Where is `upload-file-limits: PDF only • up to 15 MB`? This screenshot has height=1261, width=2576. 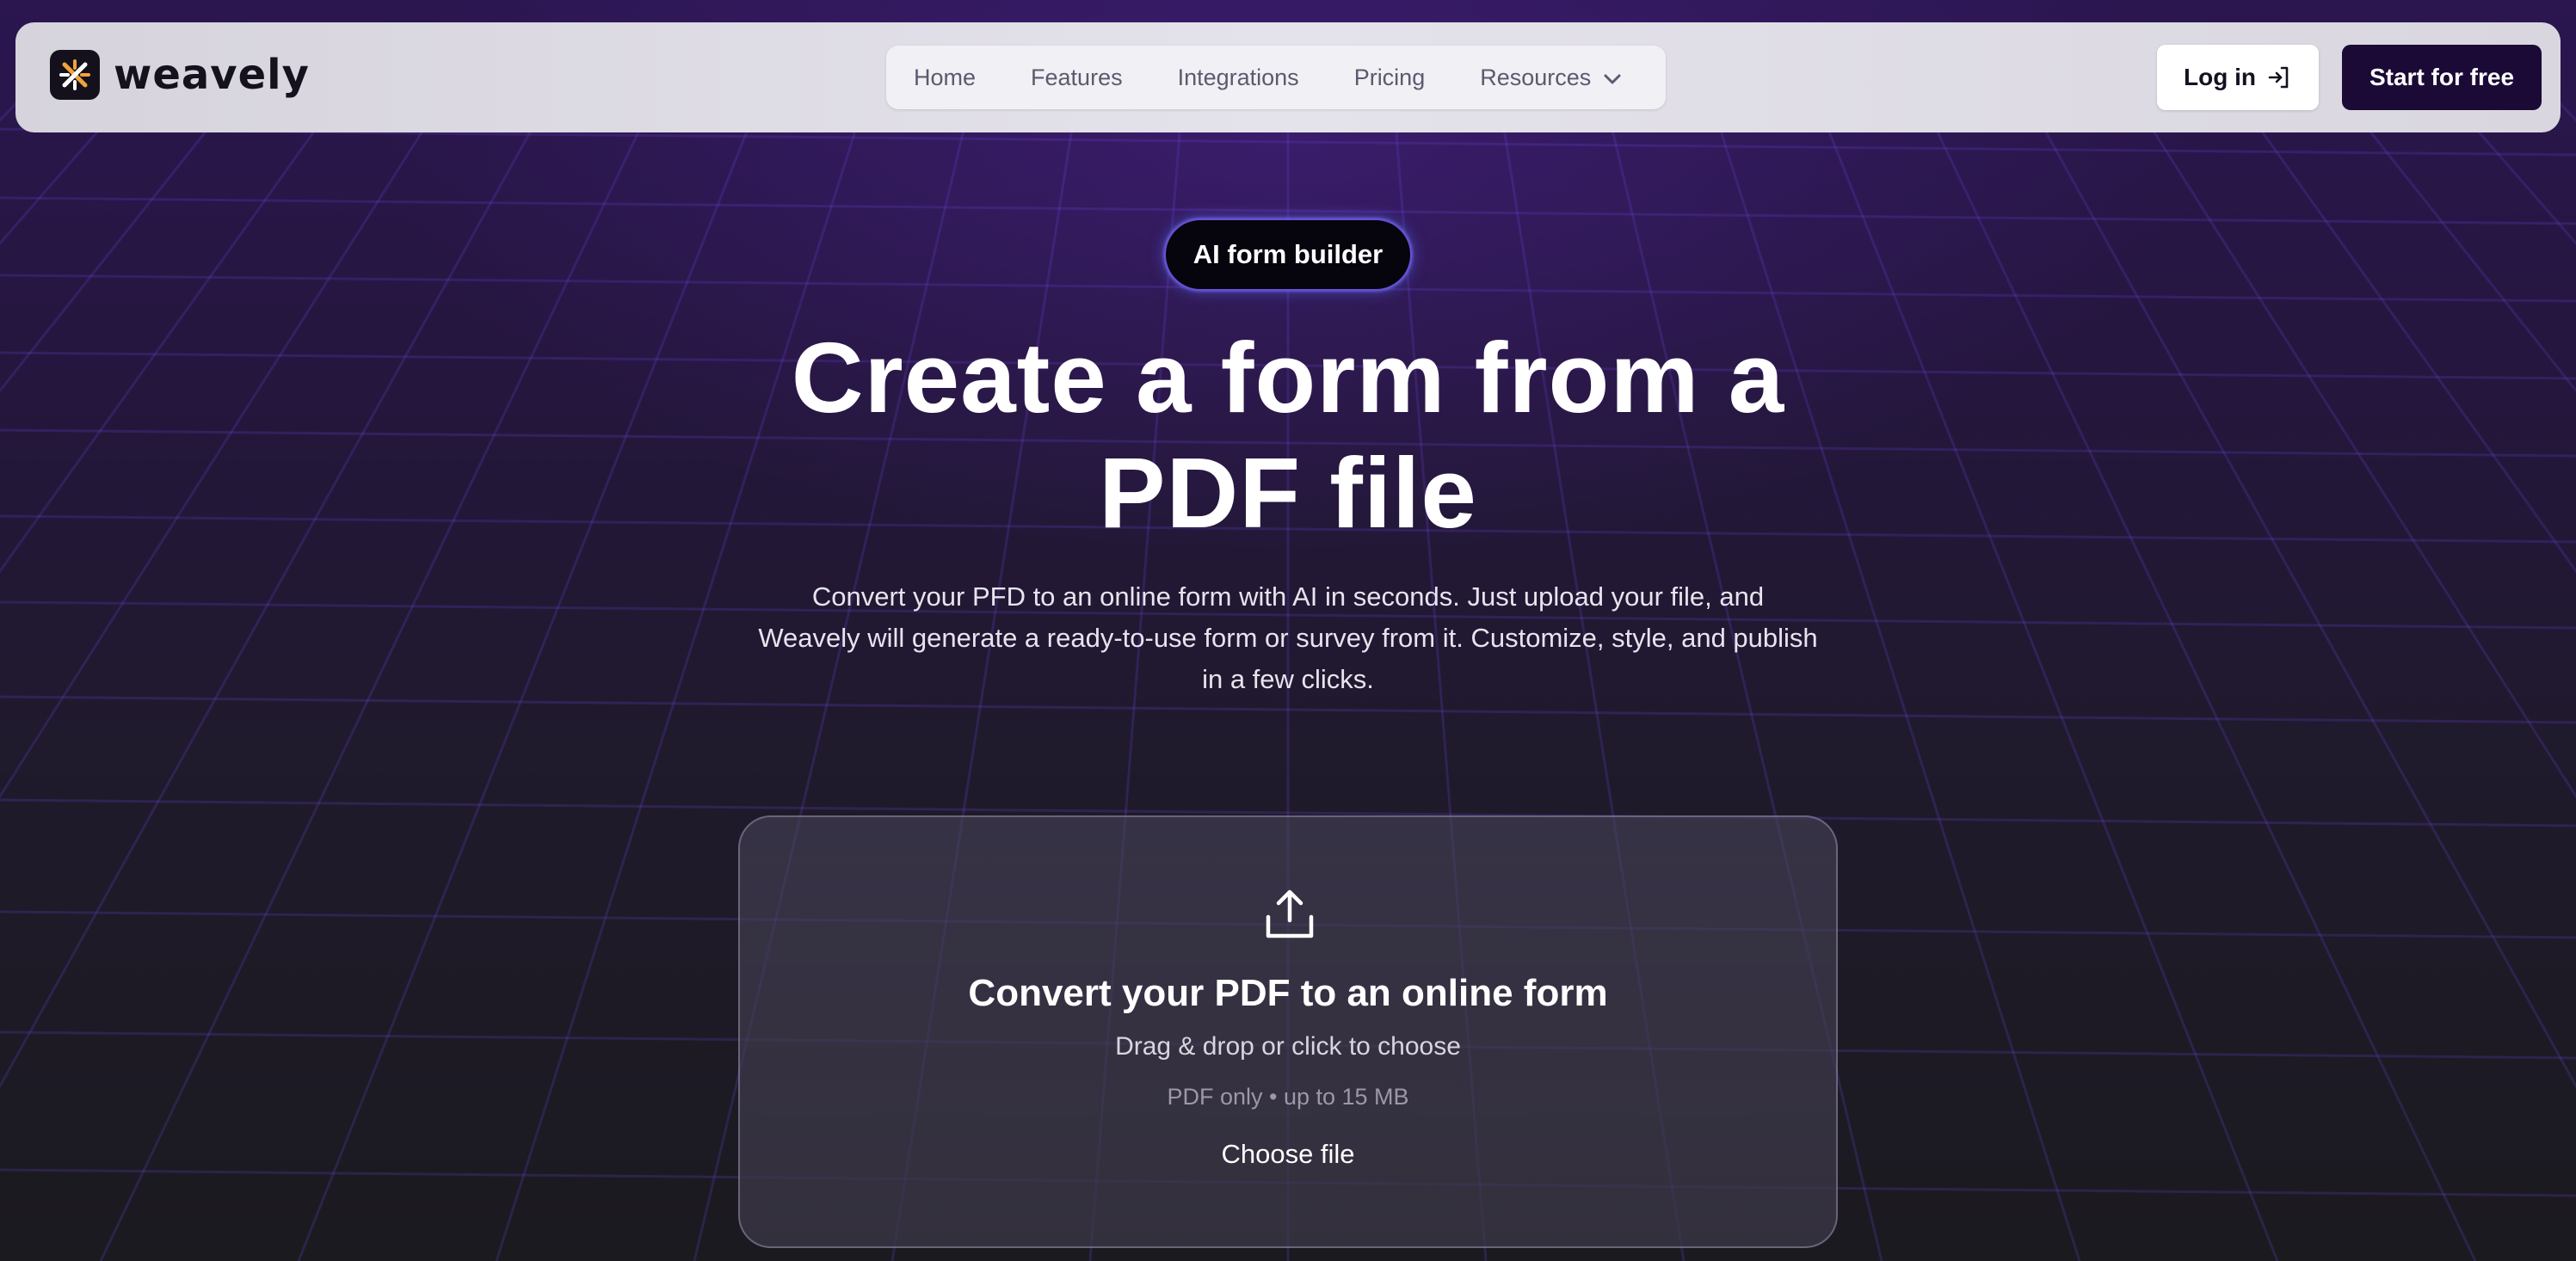 upload-file-limits: PDF only • up to 15 MB is located at coordinates (1288, 1097).